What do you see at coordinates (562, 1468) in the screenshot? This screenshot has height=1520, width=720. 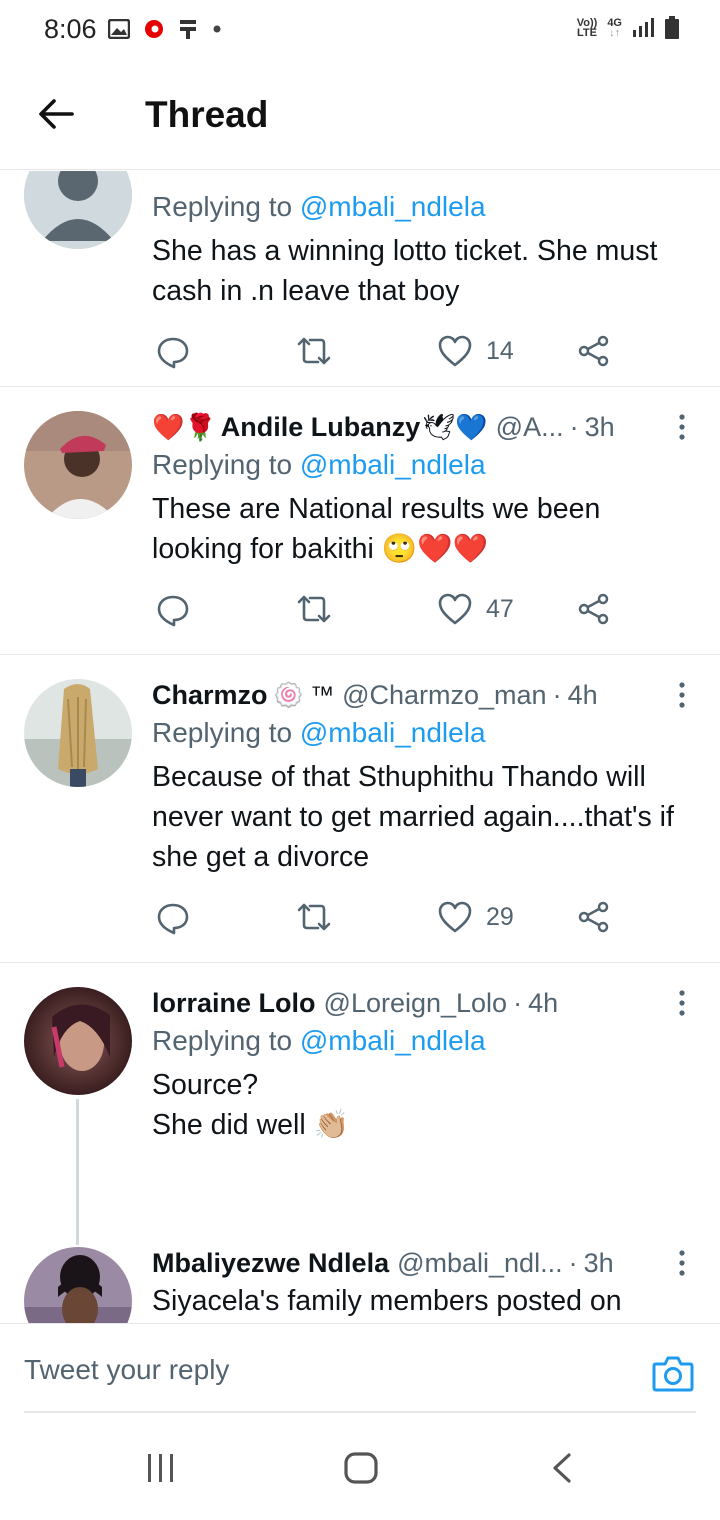 I see `nav-back-icon` at bounding box center [562, 1468].